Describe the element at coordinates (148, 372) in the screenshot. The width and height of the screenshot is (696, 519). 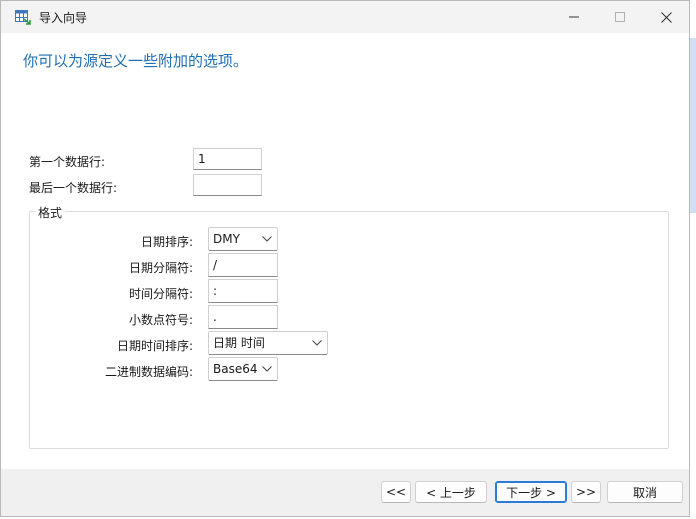
I see `binary-encoding-label: 二进制数据编码:` at that location.